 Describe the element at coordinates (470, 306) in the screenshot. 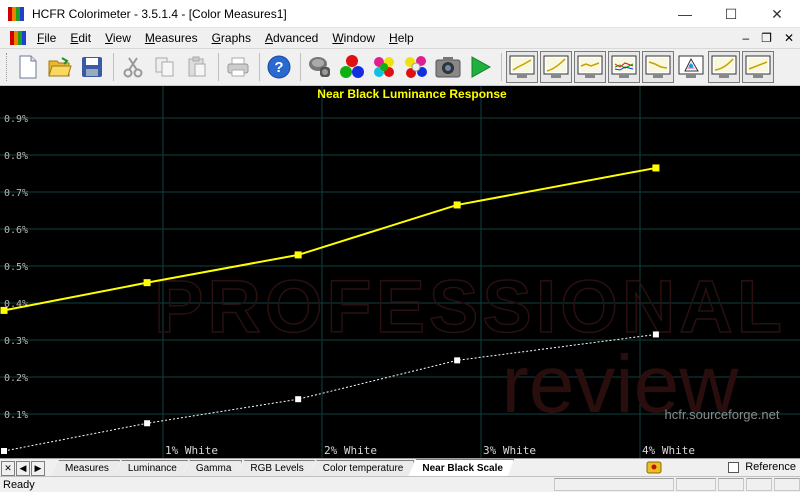

I see `watermark-text-primary: PROFESSIONAL` at that location.